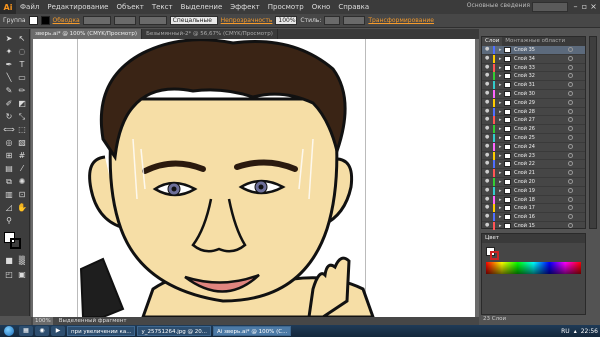  What do you see at coordinates (9, 220) in the screenshot?
I see `zoom-tool-icon: ⚲` at bounding box center [9, 220].